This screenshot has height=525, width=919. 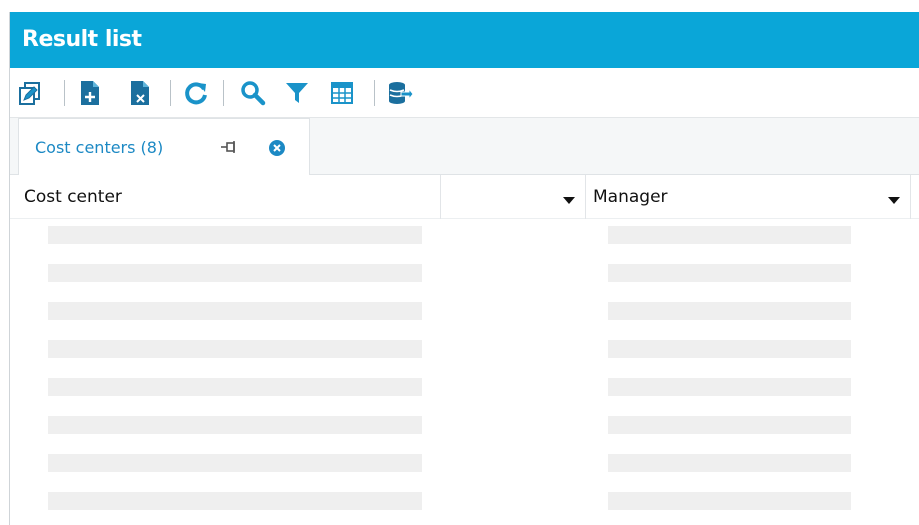 What do you see at coordinates (228, 147) in the screenshot?
I see `pin-icon` at bounding box center [228, 147].